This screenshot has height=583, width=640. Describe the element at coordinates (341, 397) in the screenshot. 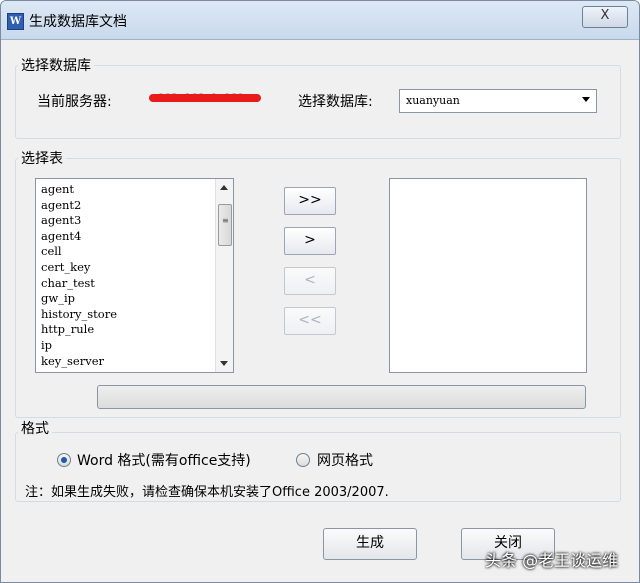

I see `progress-bar` at that location.